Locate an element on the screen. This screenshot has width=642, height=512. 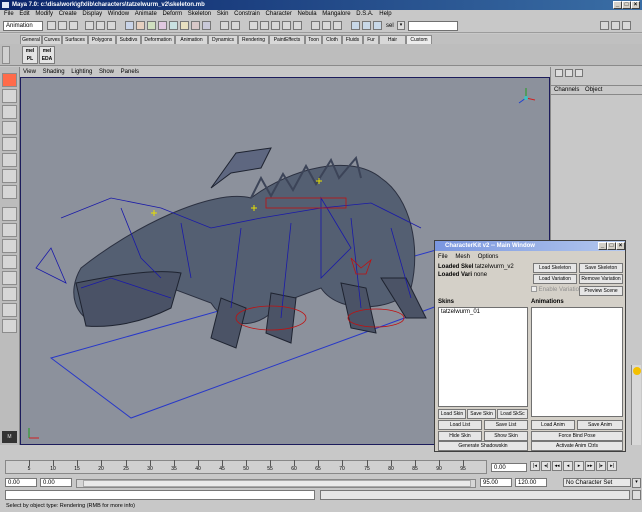
ck-menu-options: Options is located at coordinates (488, 257).